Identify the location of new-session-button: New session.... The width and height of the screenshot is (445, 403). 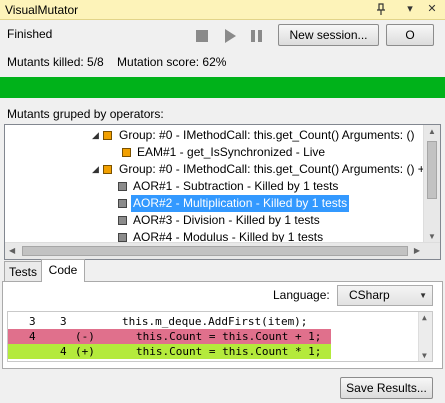
(328, 35).